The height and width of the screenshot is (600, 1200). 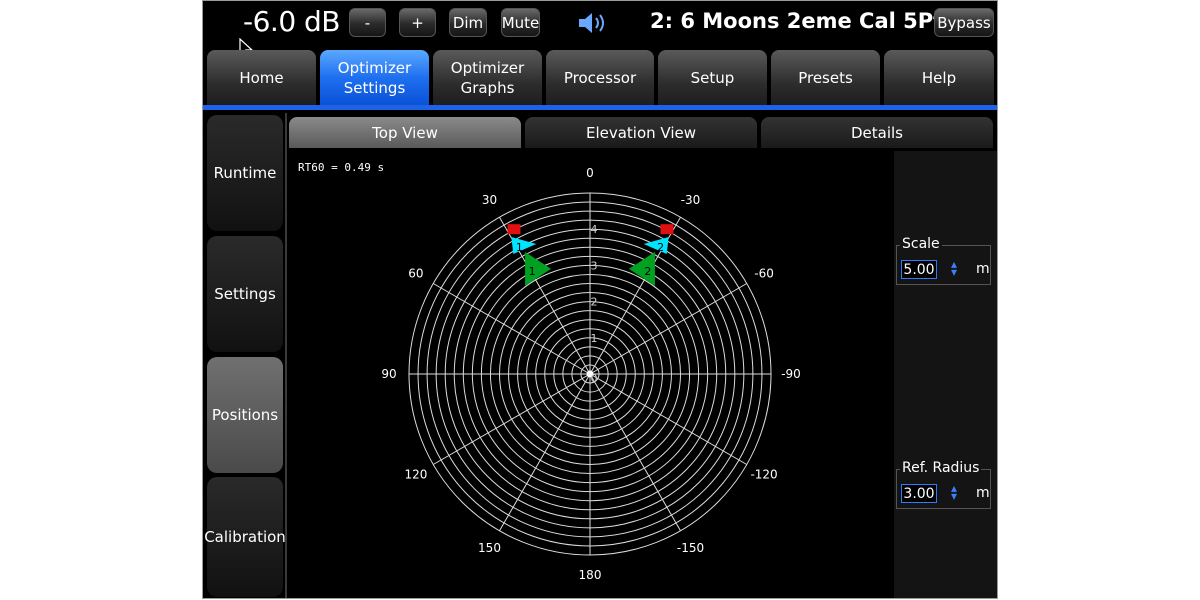 I want to click on ref-radius-input: 3.00, so click(x=919, y=493).